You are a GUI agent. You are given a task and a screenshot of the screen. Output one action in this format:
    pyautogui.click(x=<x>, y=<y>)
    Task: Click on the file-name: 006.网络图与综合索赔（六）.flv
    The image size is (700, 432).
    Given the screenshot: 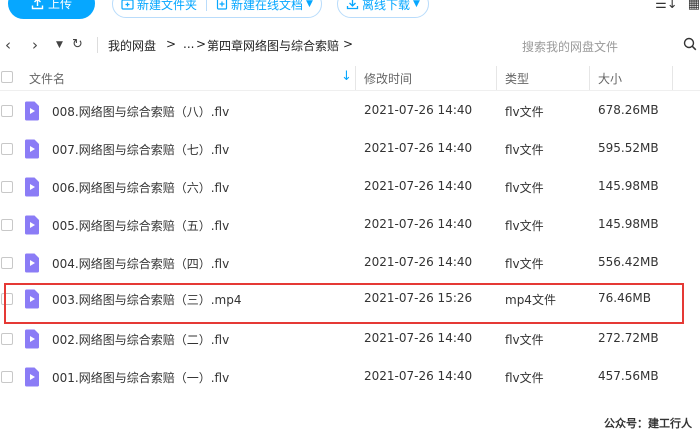 What is the action you would take?
    pyautogui.click(x=140, y=187)
    